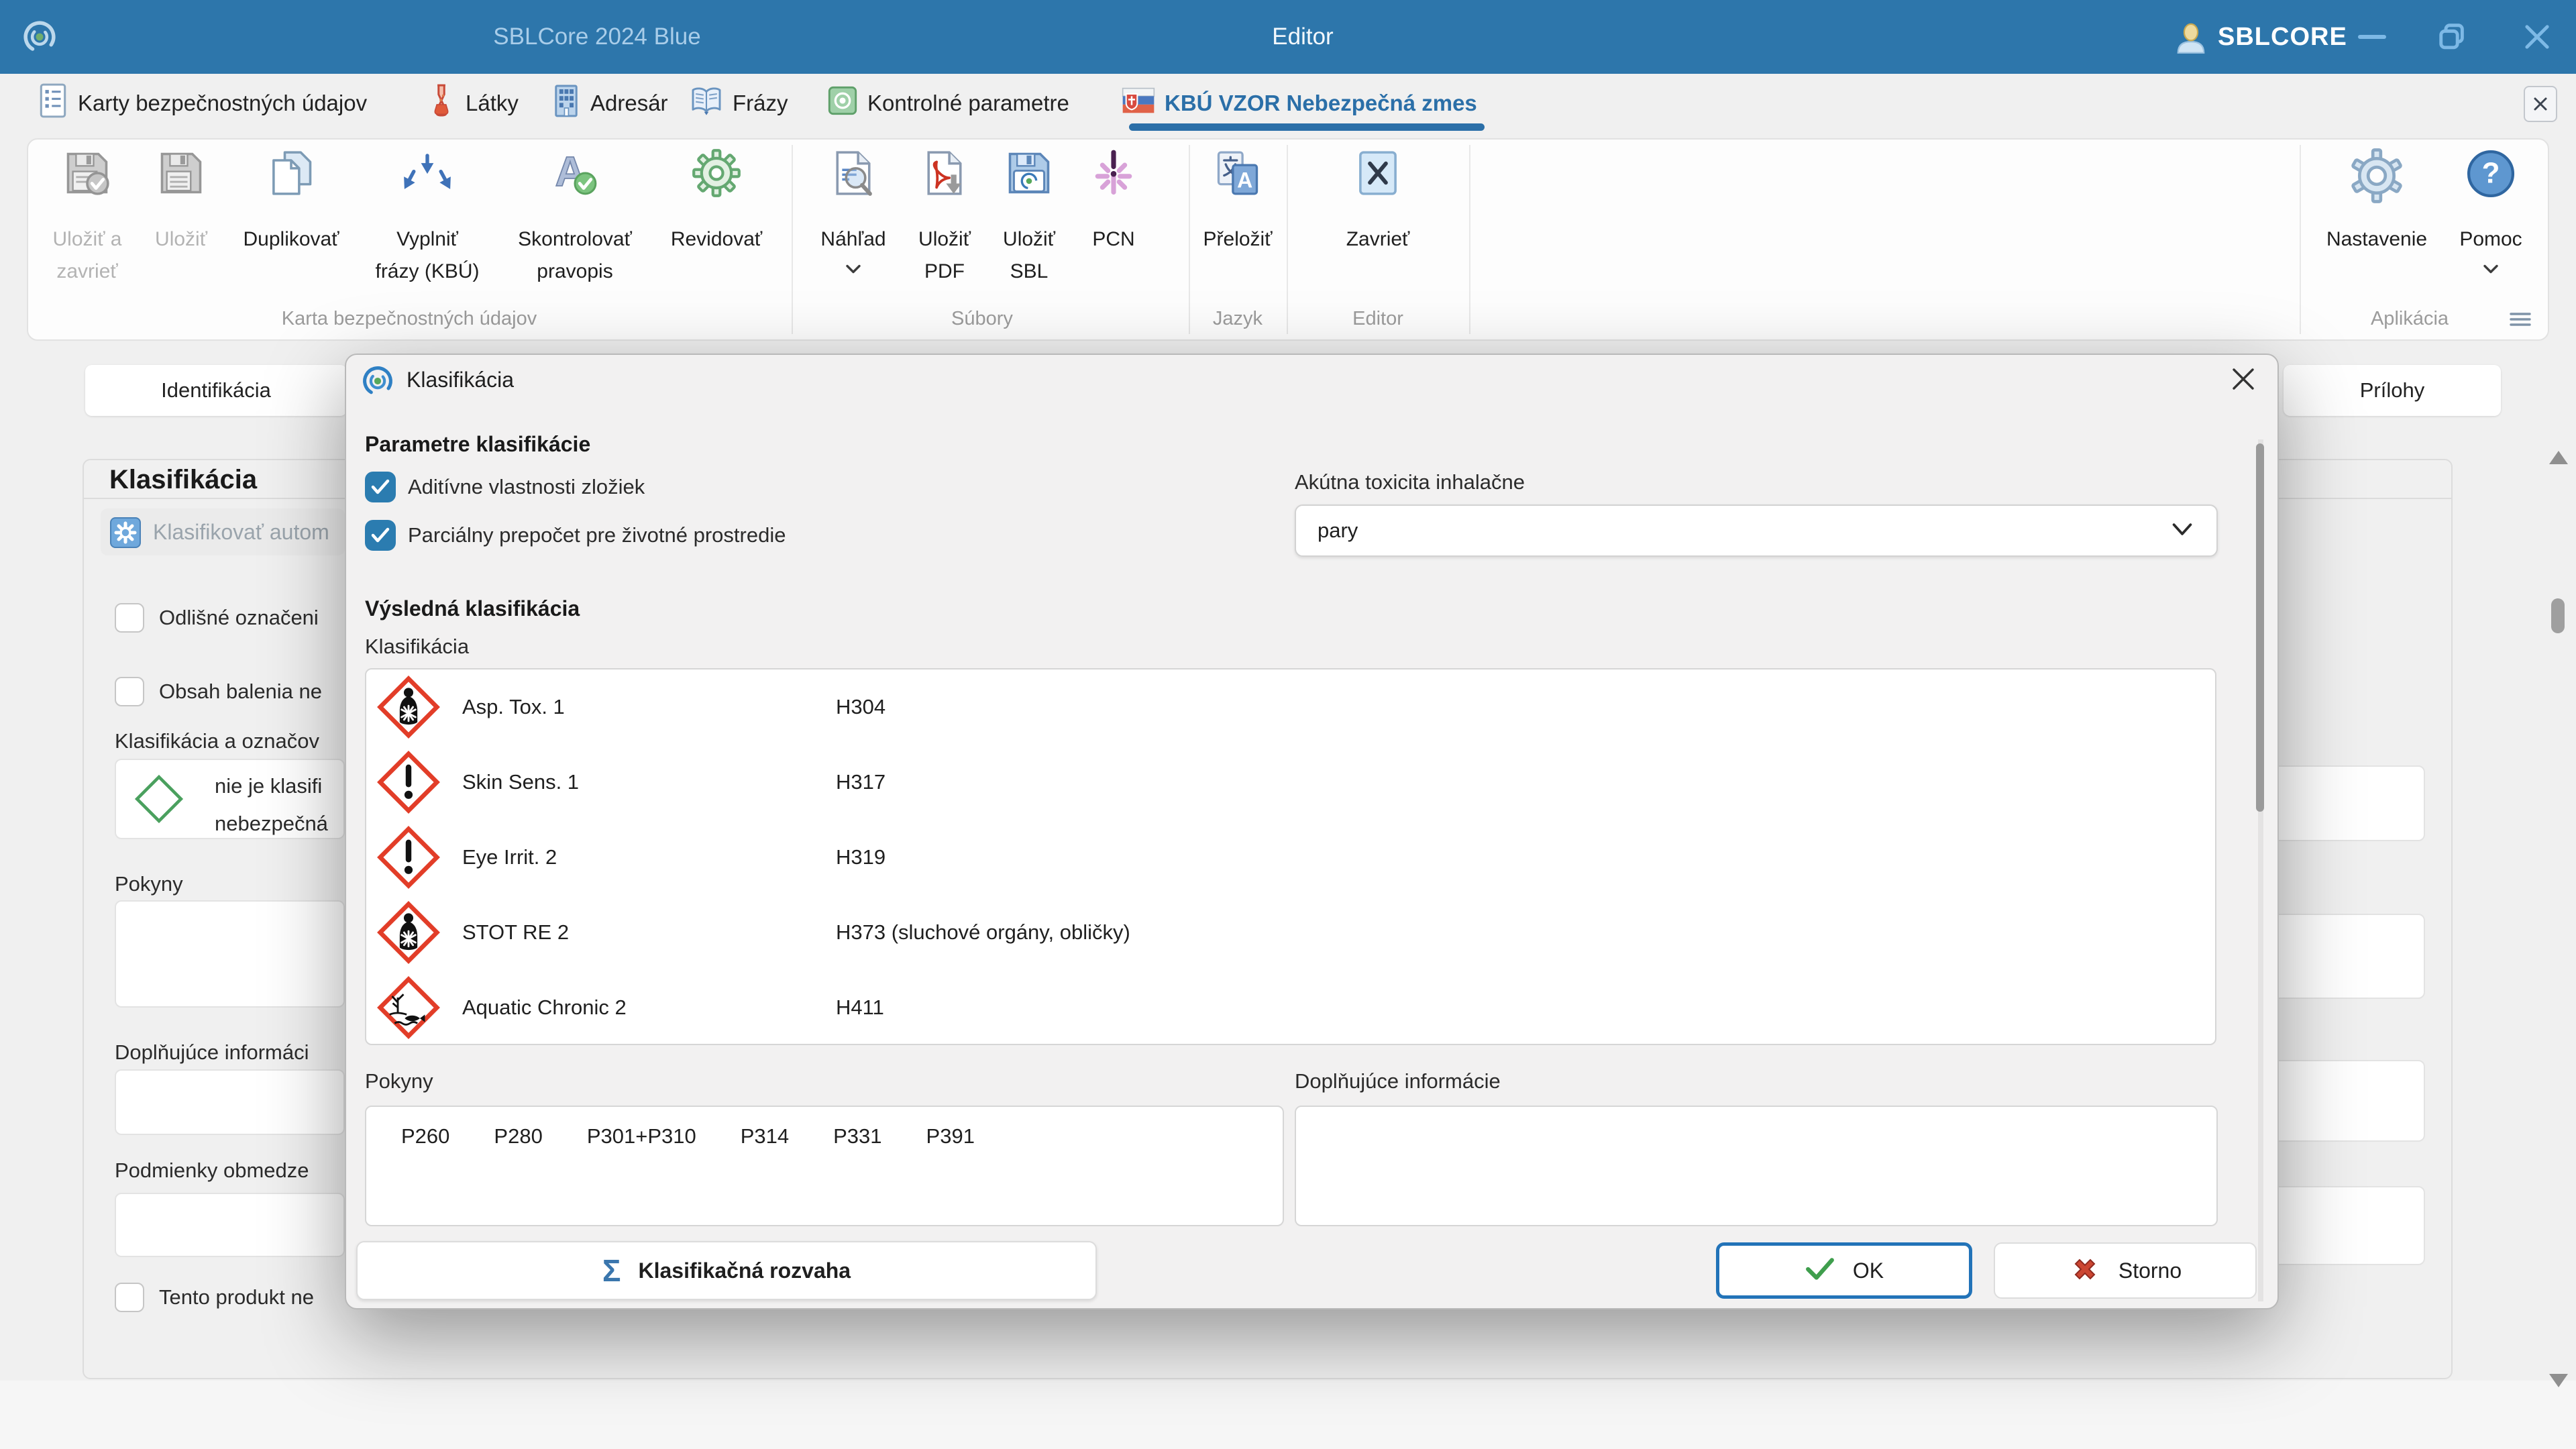  I want to click on tab-label: Látky, so click(492, 103).